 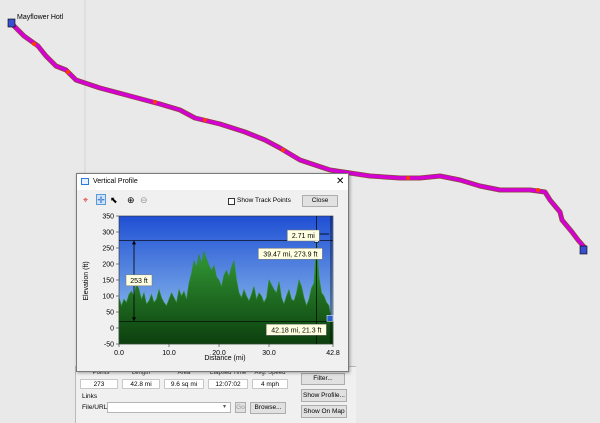 I want to click on crosshair-blue-icon: ✛, so click(x=101, y=199).